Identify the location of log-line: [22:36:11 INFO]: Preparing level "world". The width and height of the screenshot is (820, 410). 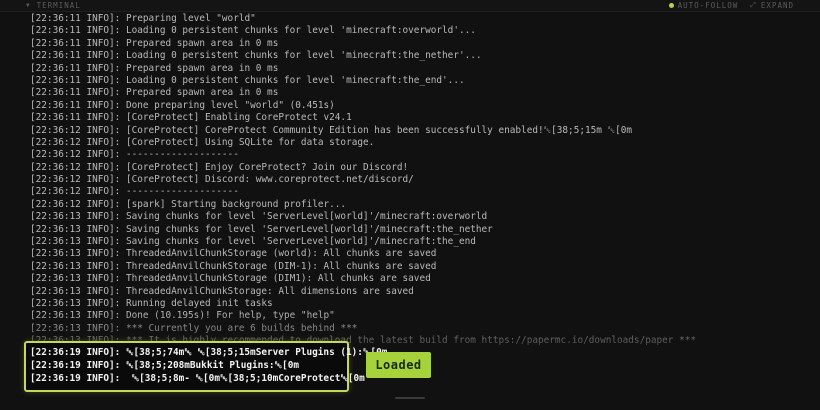
(143, 18).